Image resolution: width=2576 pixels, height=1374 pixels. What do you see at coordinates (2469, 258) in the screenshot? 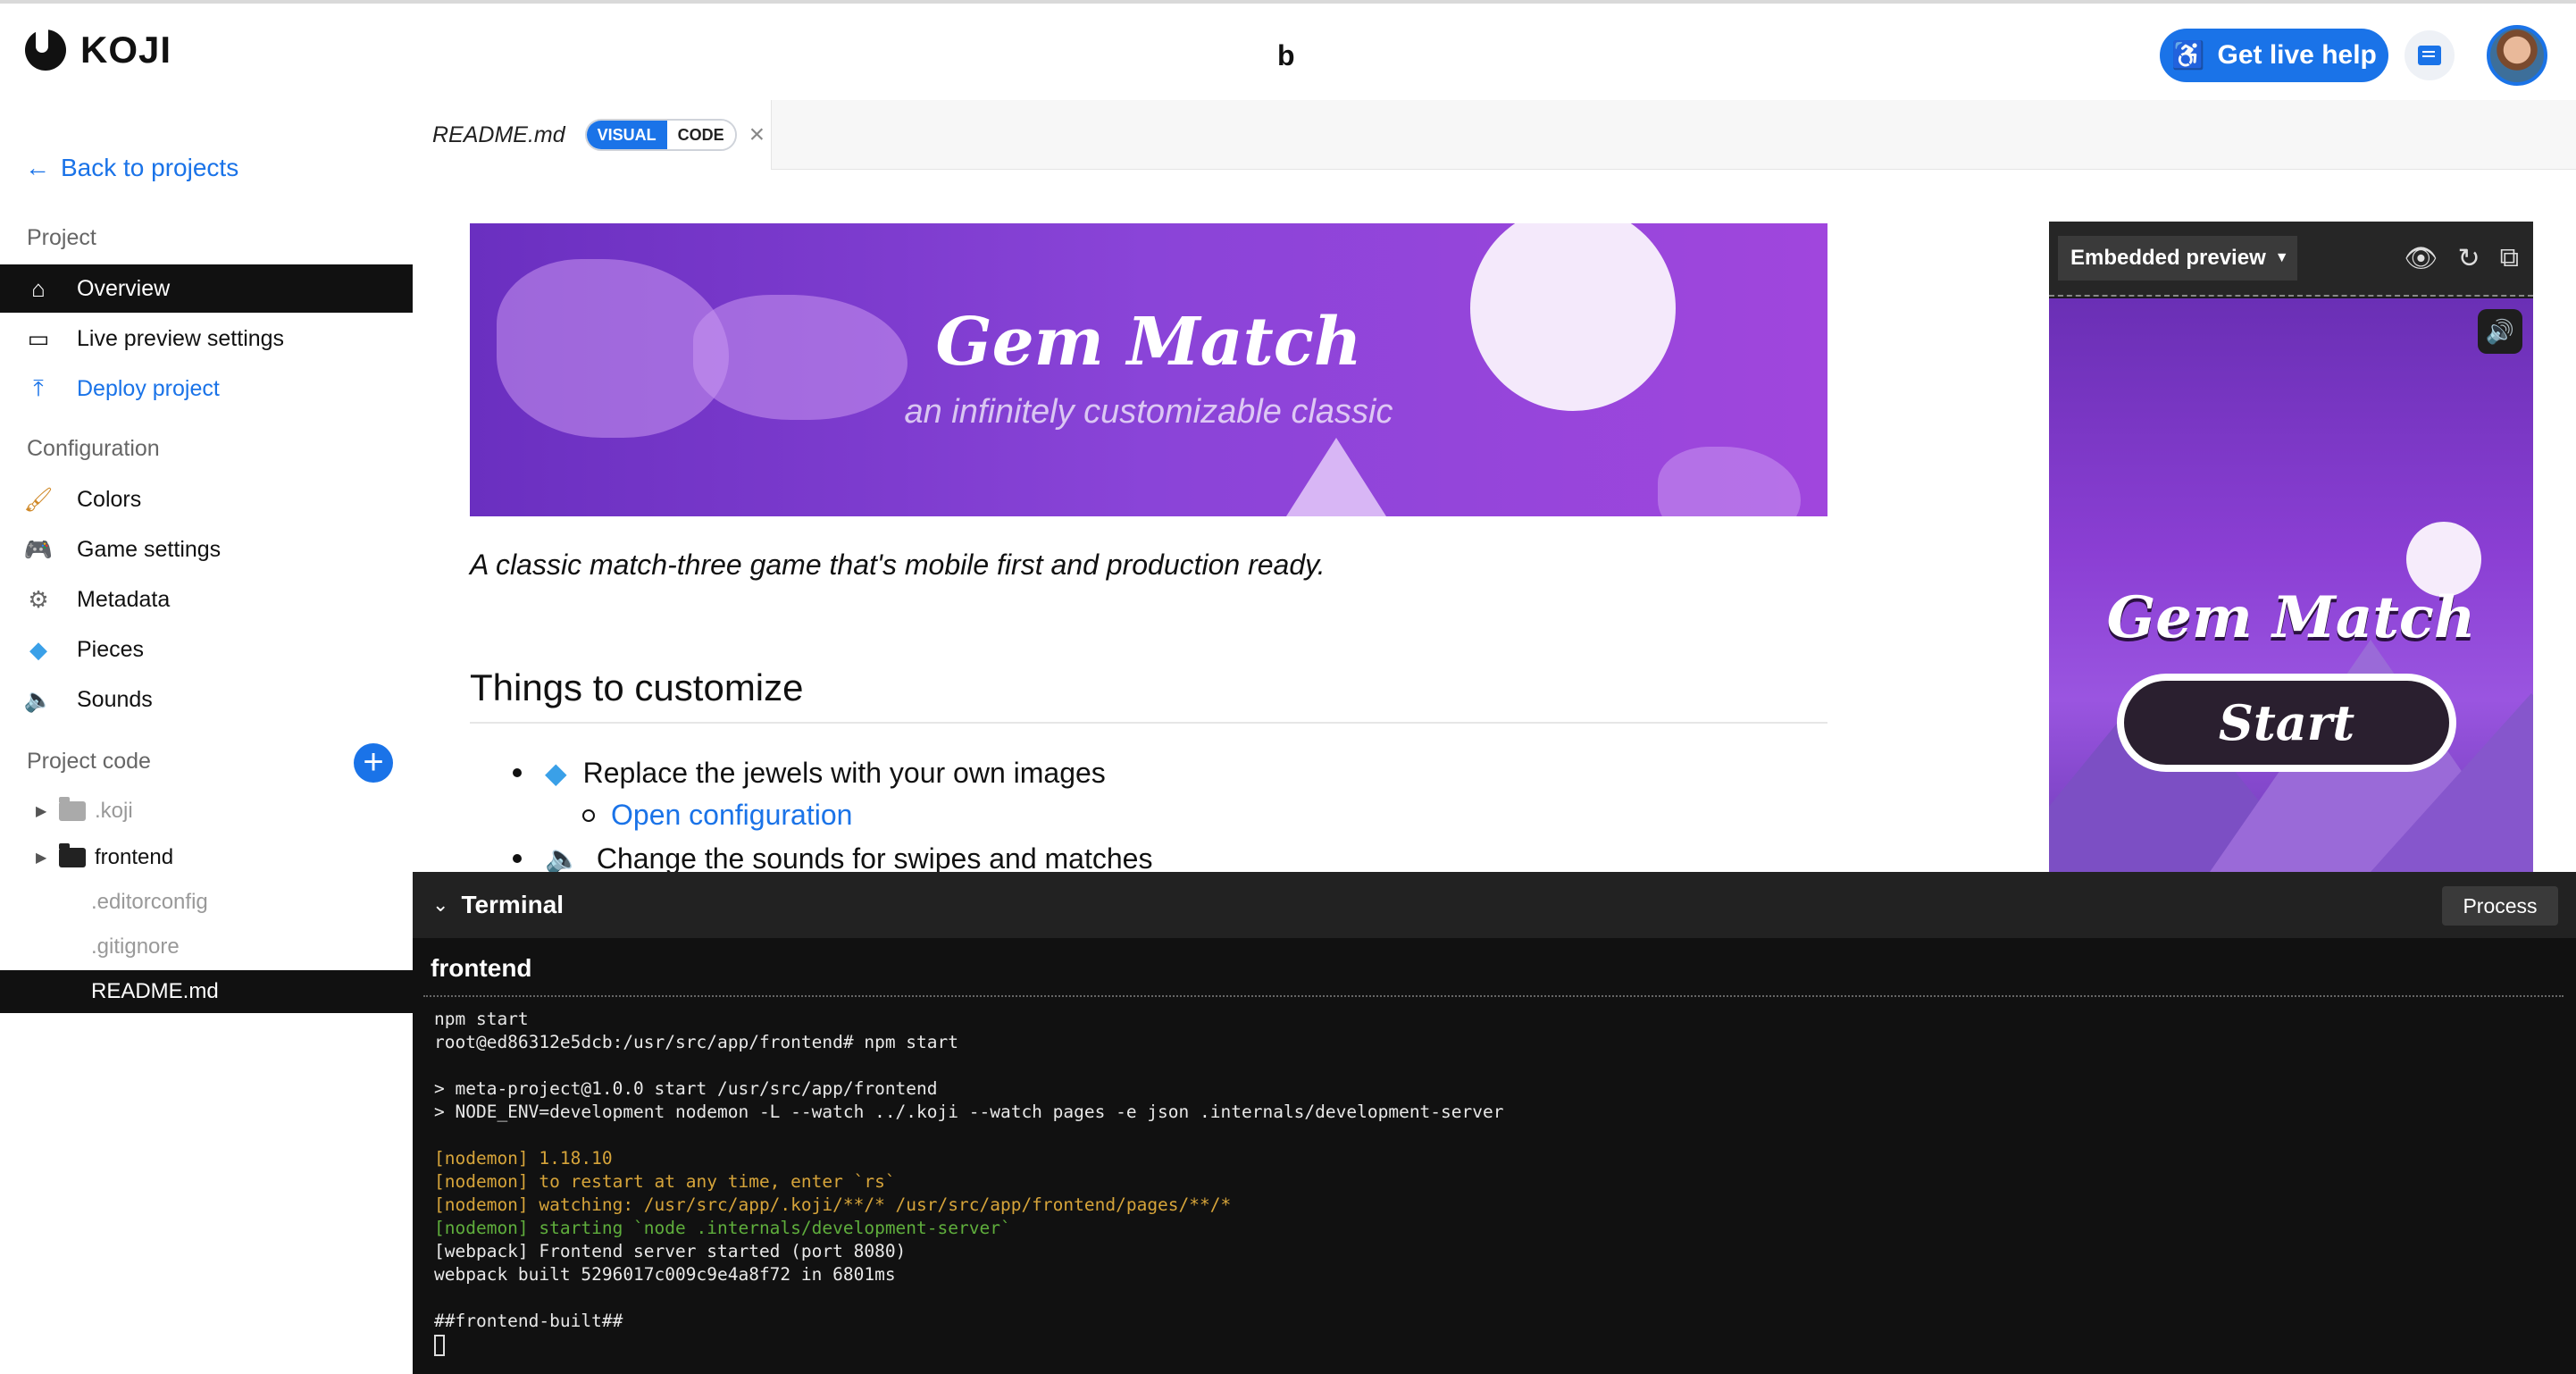
I see `refresh-icon: ↻` at bounding box center [2469, 258].